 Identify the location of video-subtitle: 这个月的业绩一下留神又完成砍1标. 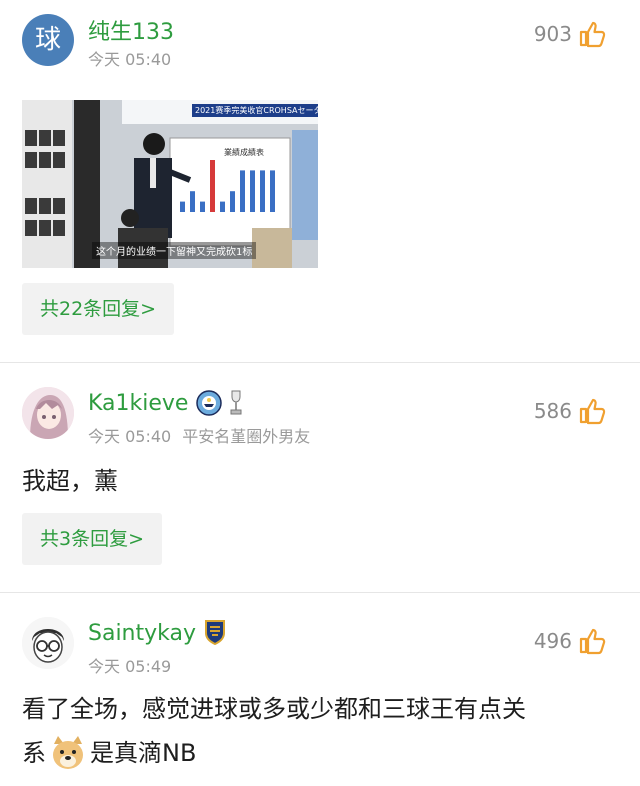
(174, 250).